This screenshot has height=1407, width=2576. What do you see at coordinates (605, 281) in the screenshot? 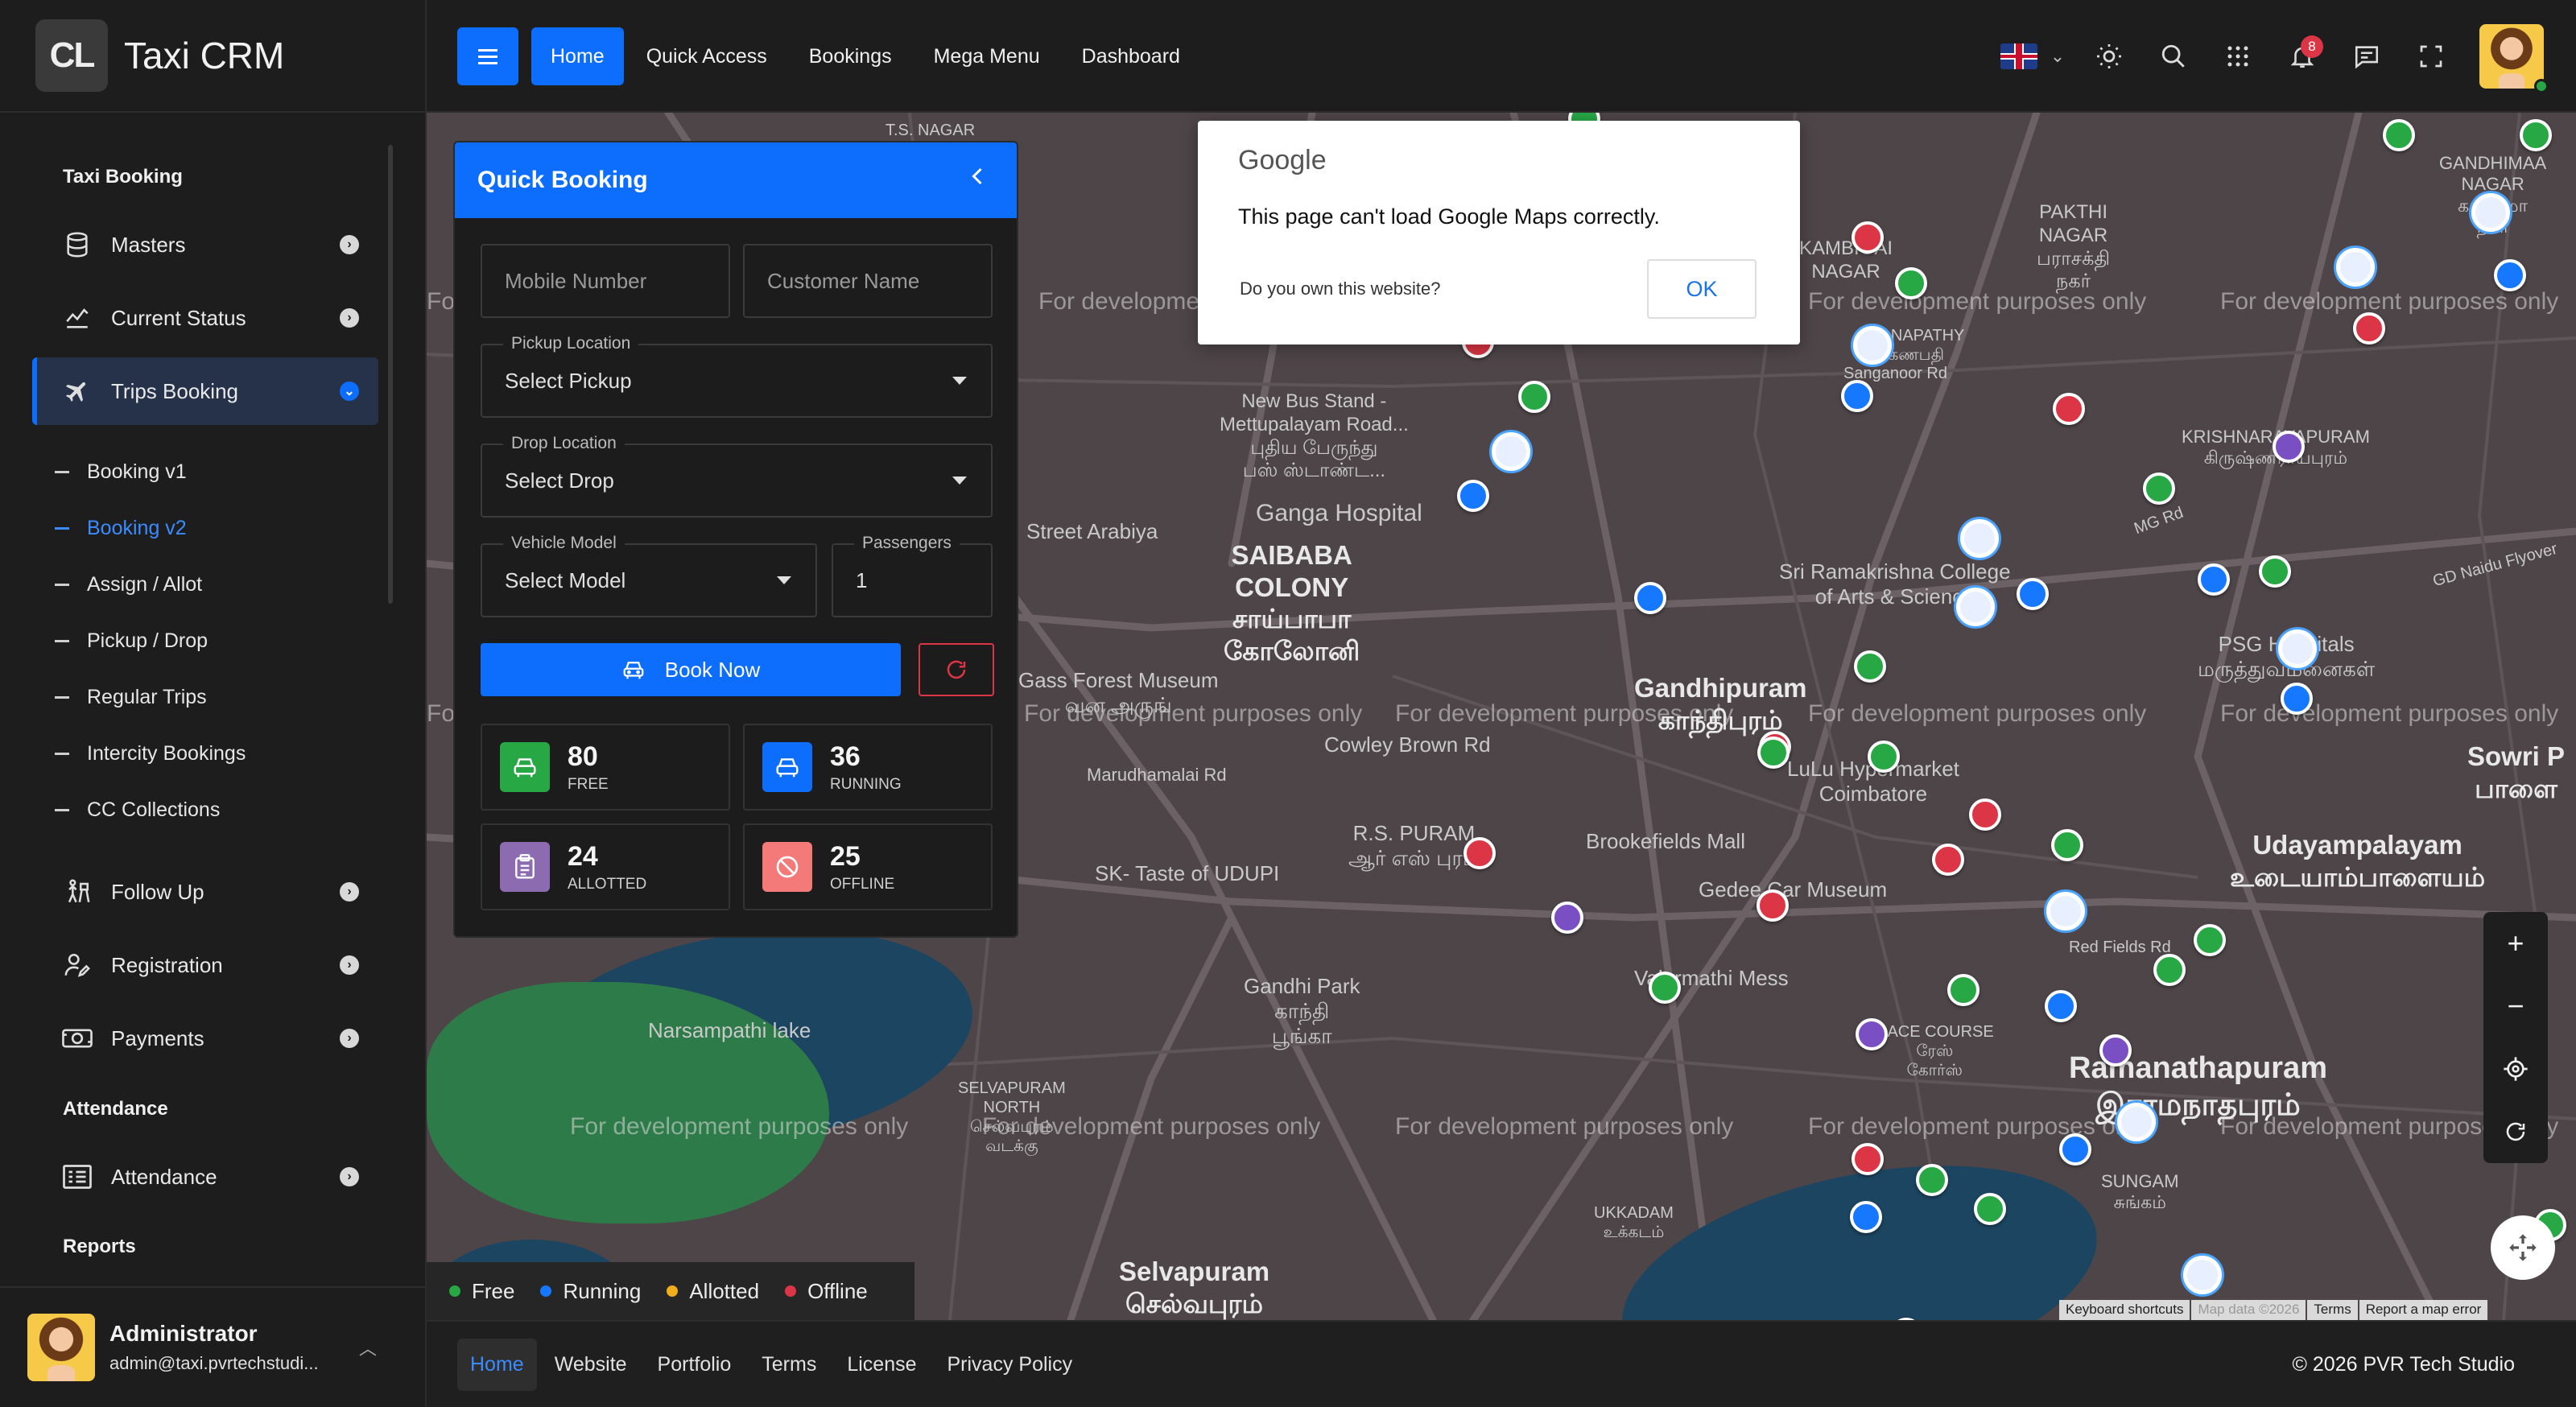
I see `mobile-number-input: Mobile Number` at bounding box center [605, 281].